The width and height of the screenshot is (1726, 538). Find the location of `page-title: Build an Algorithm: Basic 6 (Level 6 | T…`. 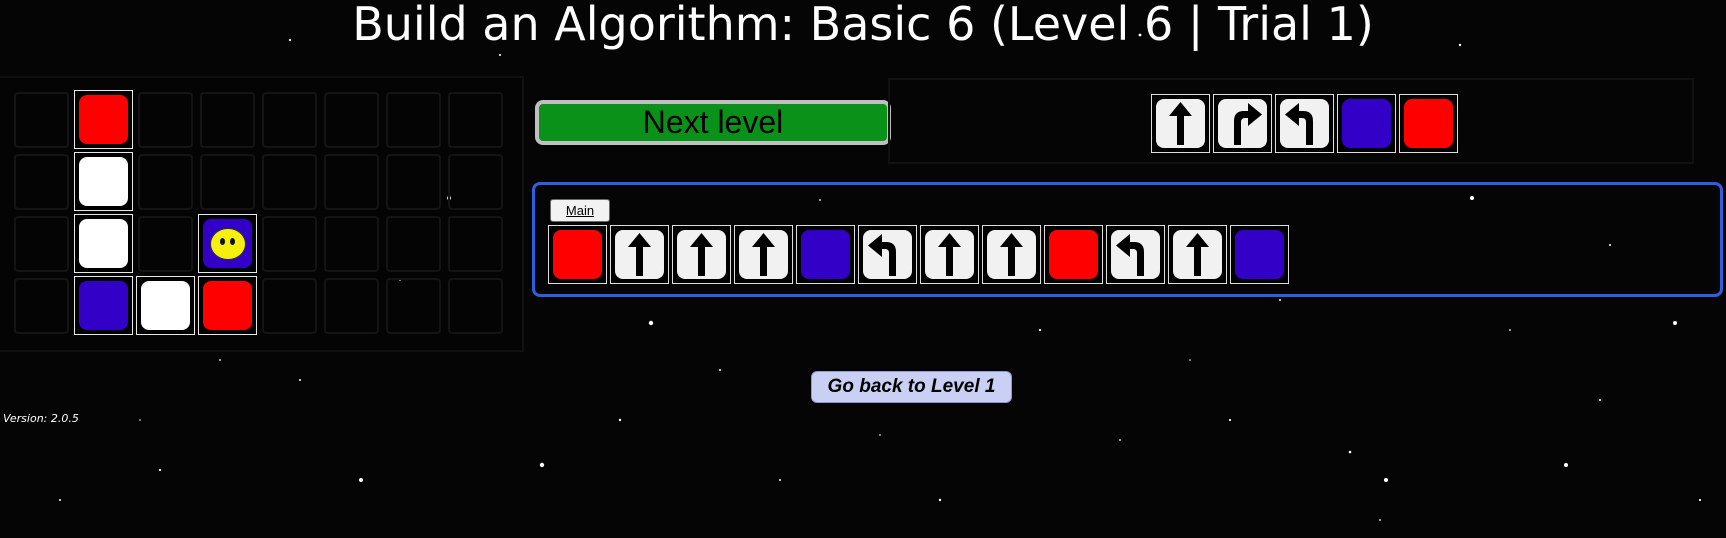

page-title: Build an Algorithm: Basic 6 (Level 6 | T… is located at coordinates (863, 25).